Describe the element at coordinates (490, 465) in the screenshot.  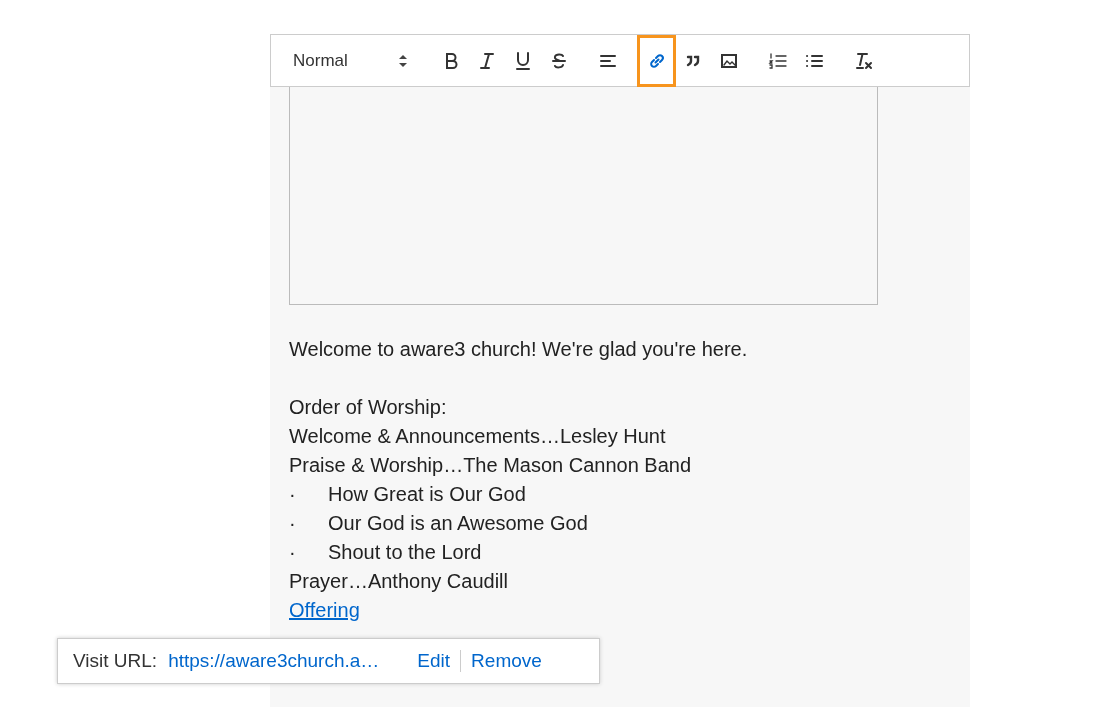
I see `body-text: Praise & Worship…The Mason Cannon Band` at that location.